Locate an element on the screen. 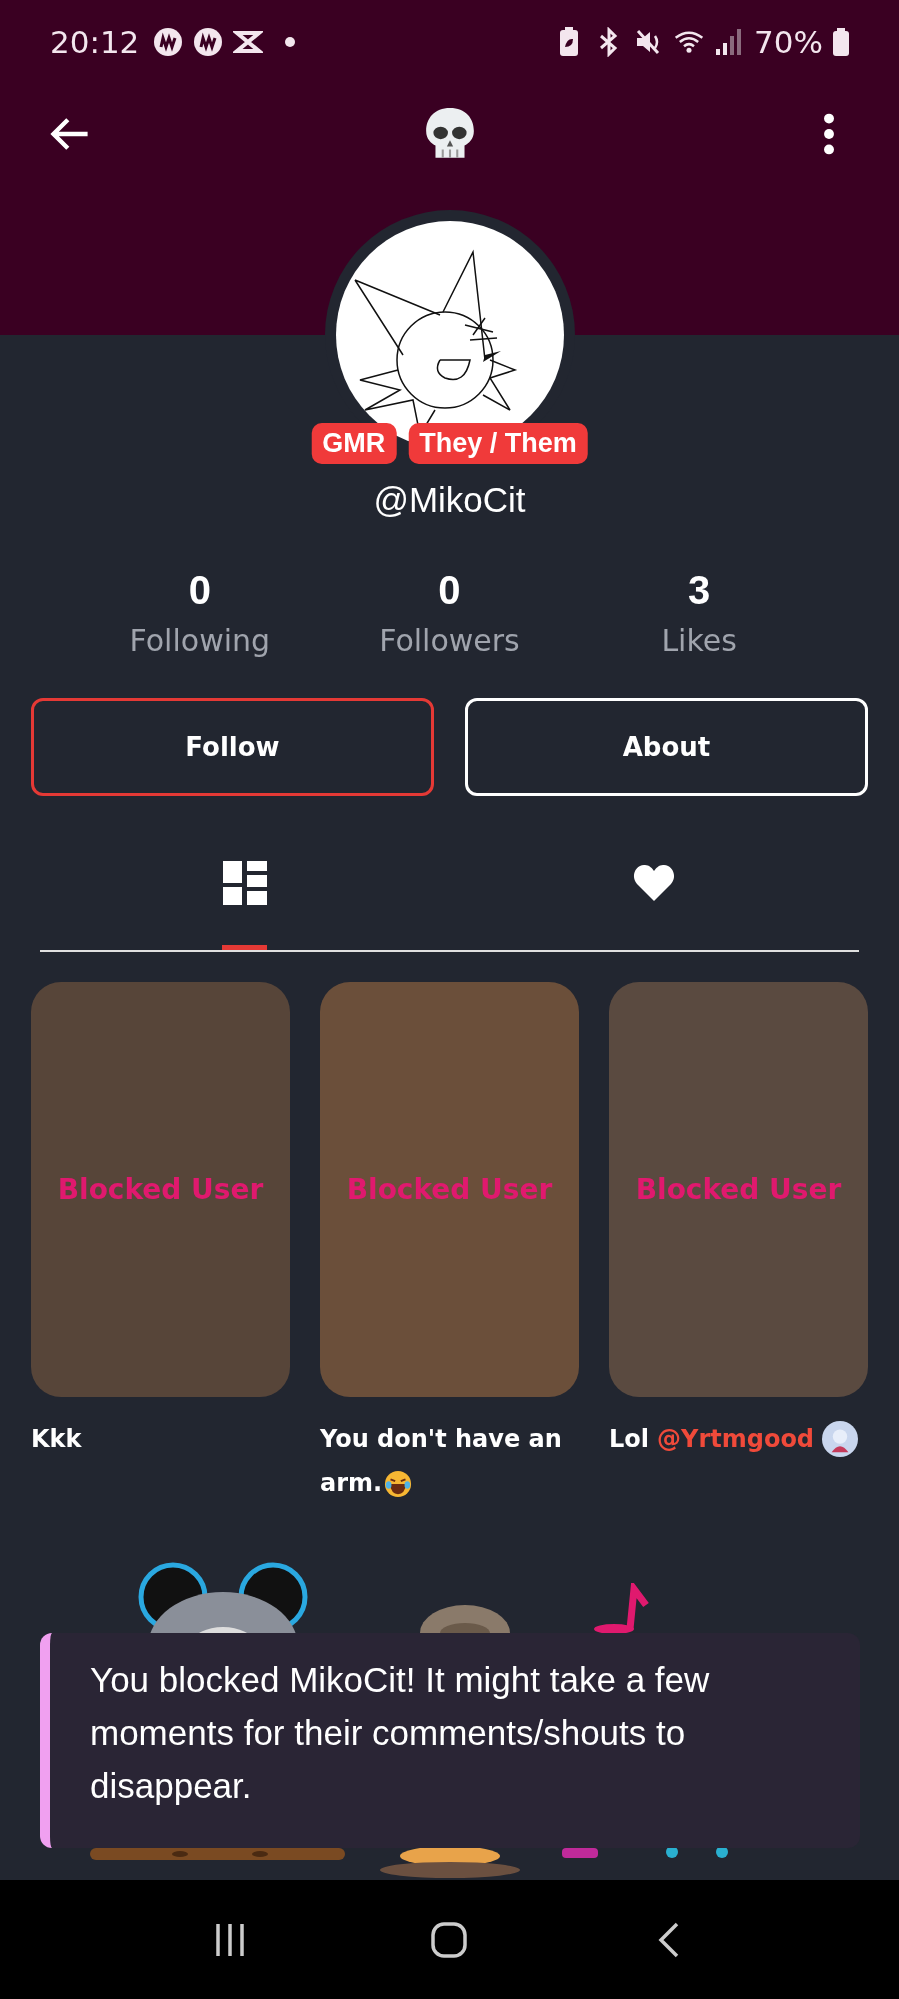 The width and height of the screenshot is (899, 1999). post-caption: Lol is located at coordinates (629, 1439).